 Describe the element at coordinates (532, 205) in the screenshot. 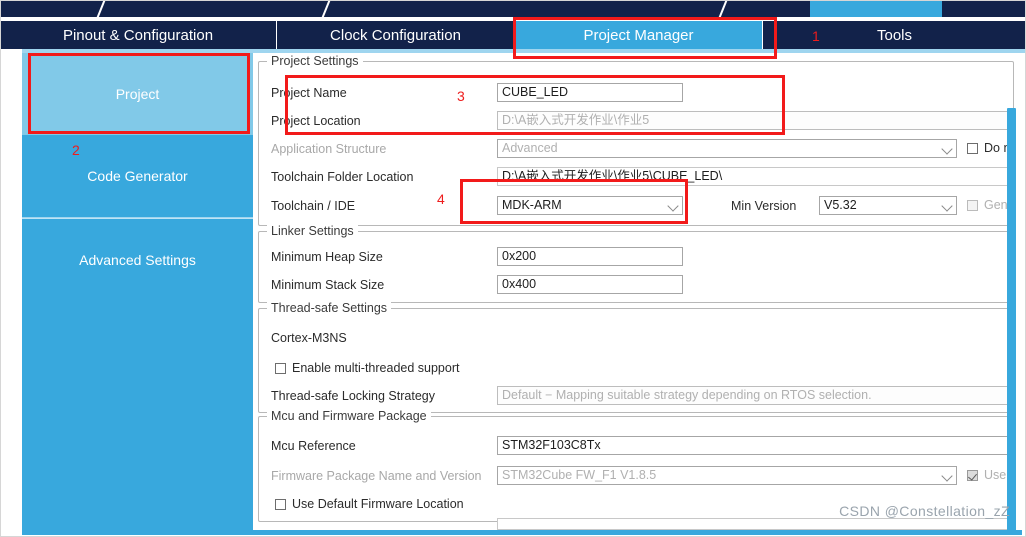

I see `combo-toolchain-ide-value: MDK-ARM` at that location.